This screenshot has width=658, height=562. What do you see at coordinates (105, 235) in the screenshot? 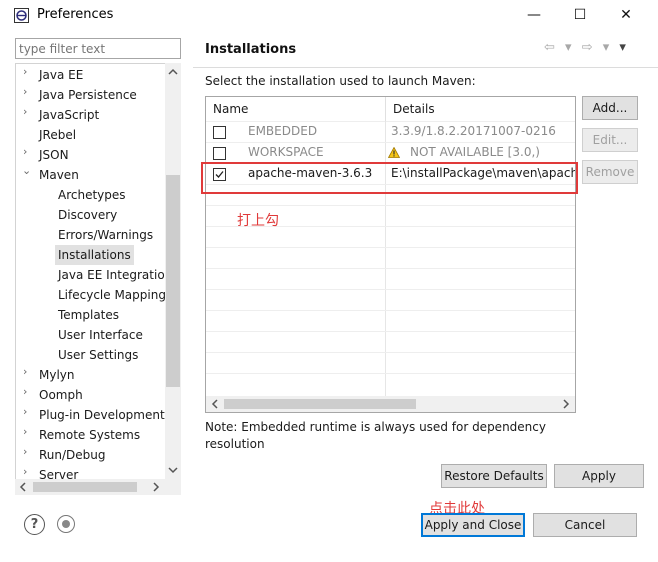
I see `tree-item-errors-warnings: Errors/Warnings` at bounding box center [105, 235].